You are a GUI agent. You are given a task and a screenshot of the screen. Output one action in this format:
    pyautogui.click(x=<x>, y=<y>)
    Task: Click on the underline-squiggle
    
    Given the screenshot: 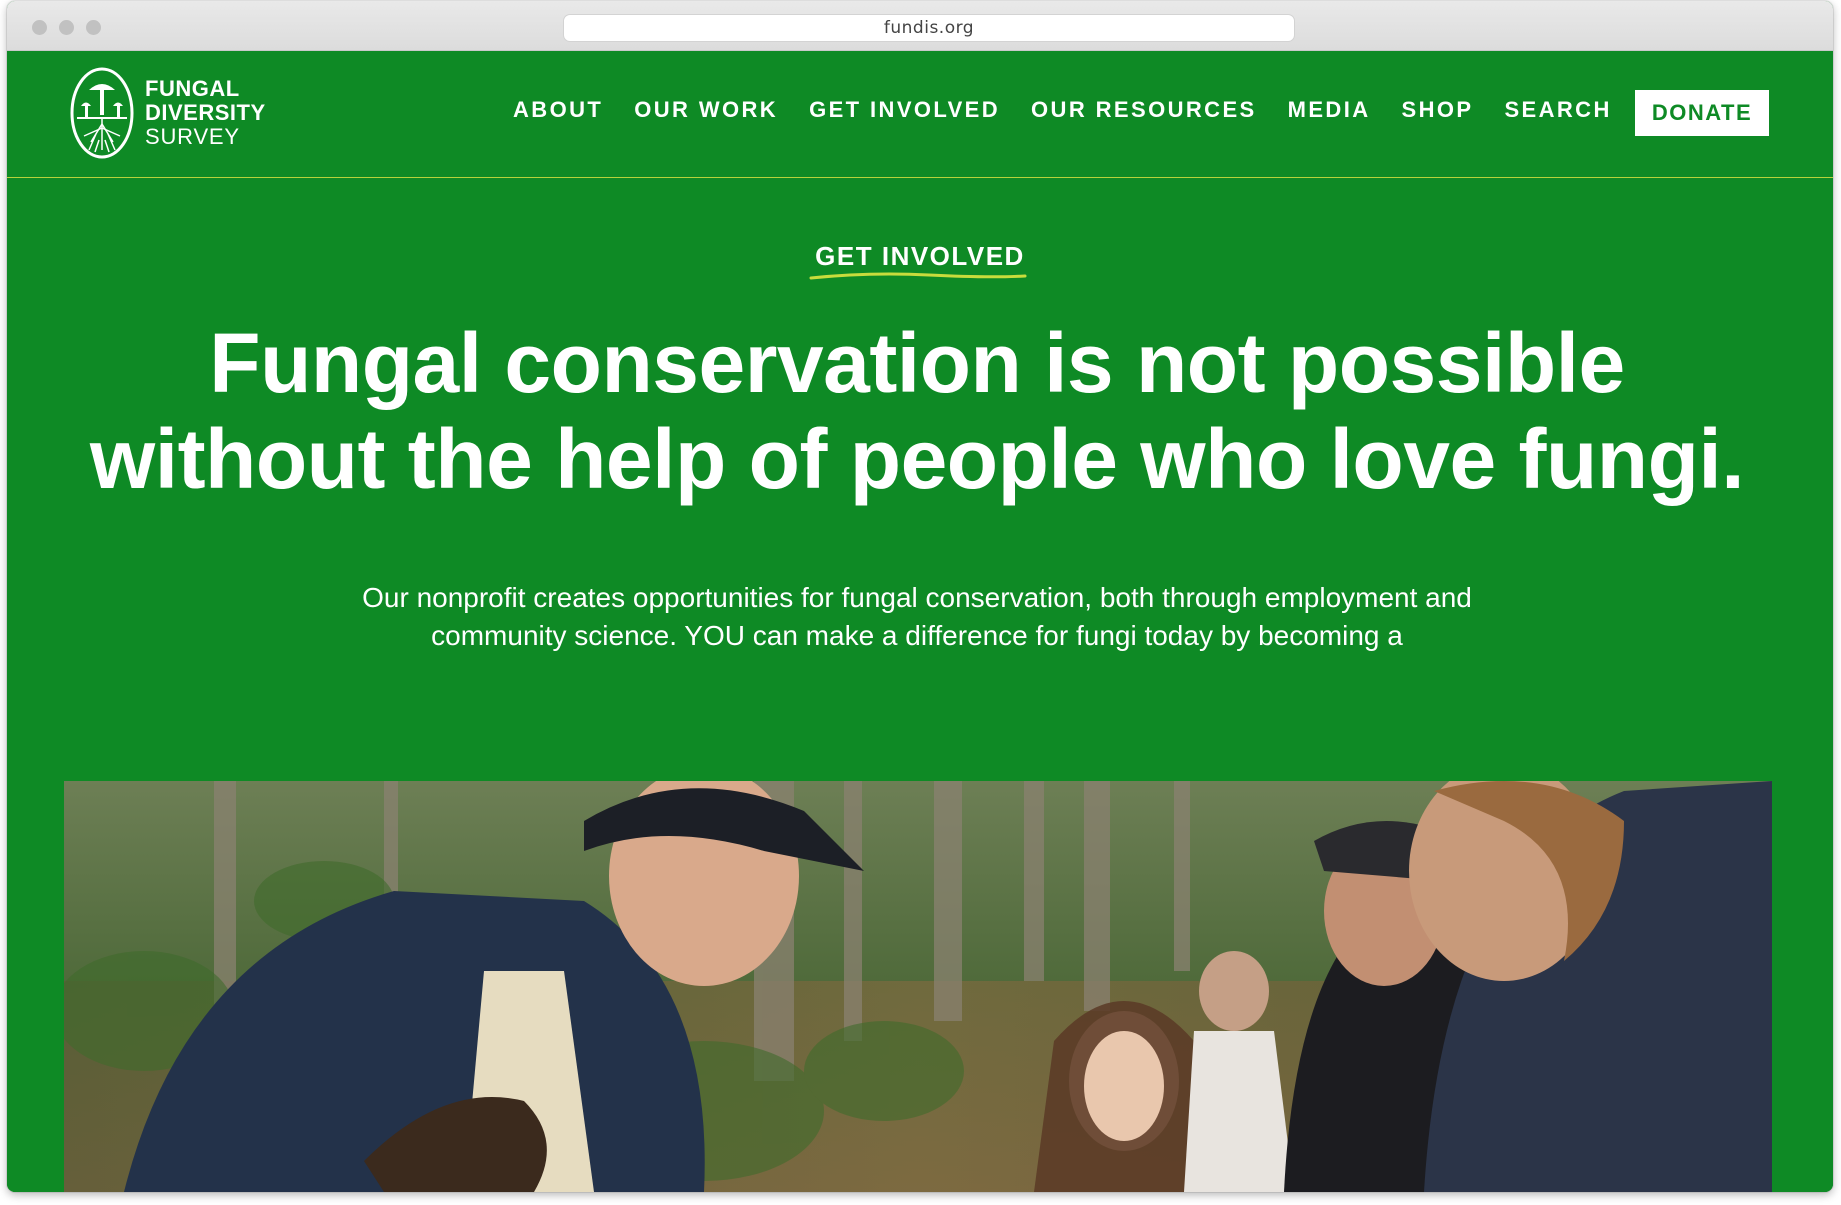 What is the action you would take?
    pyautogui.click(x=918, y=276)
    